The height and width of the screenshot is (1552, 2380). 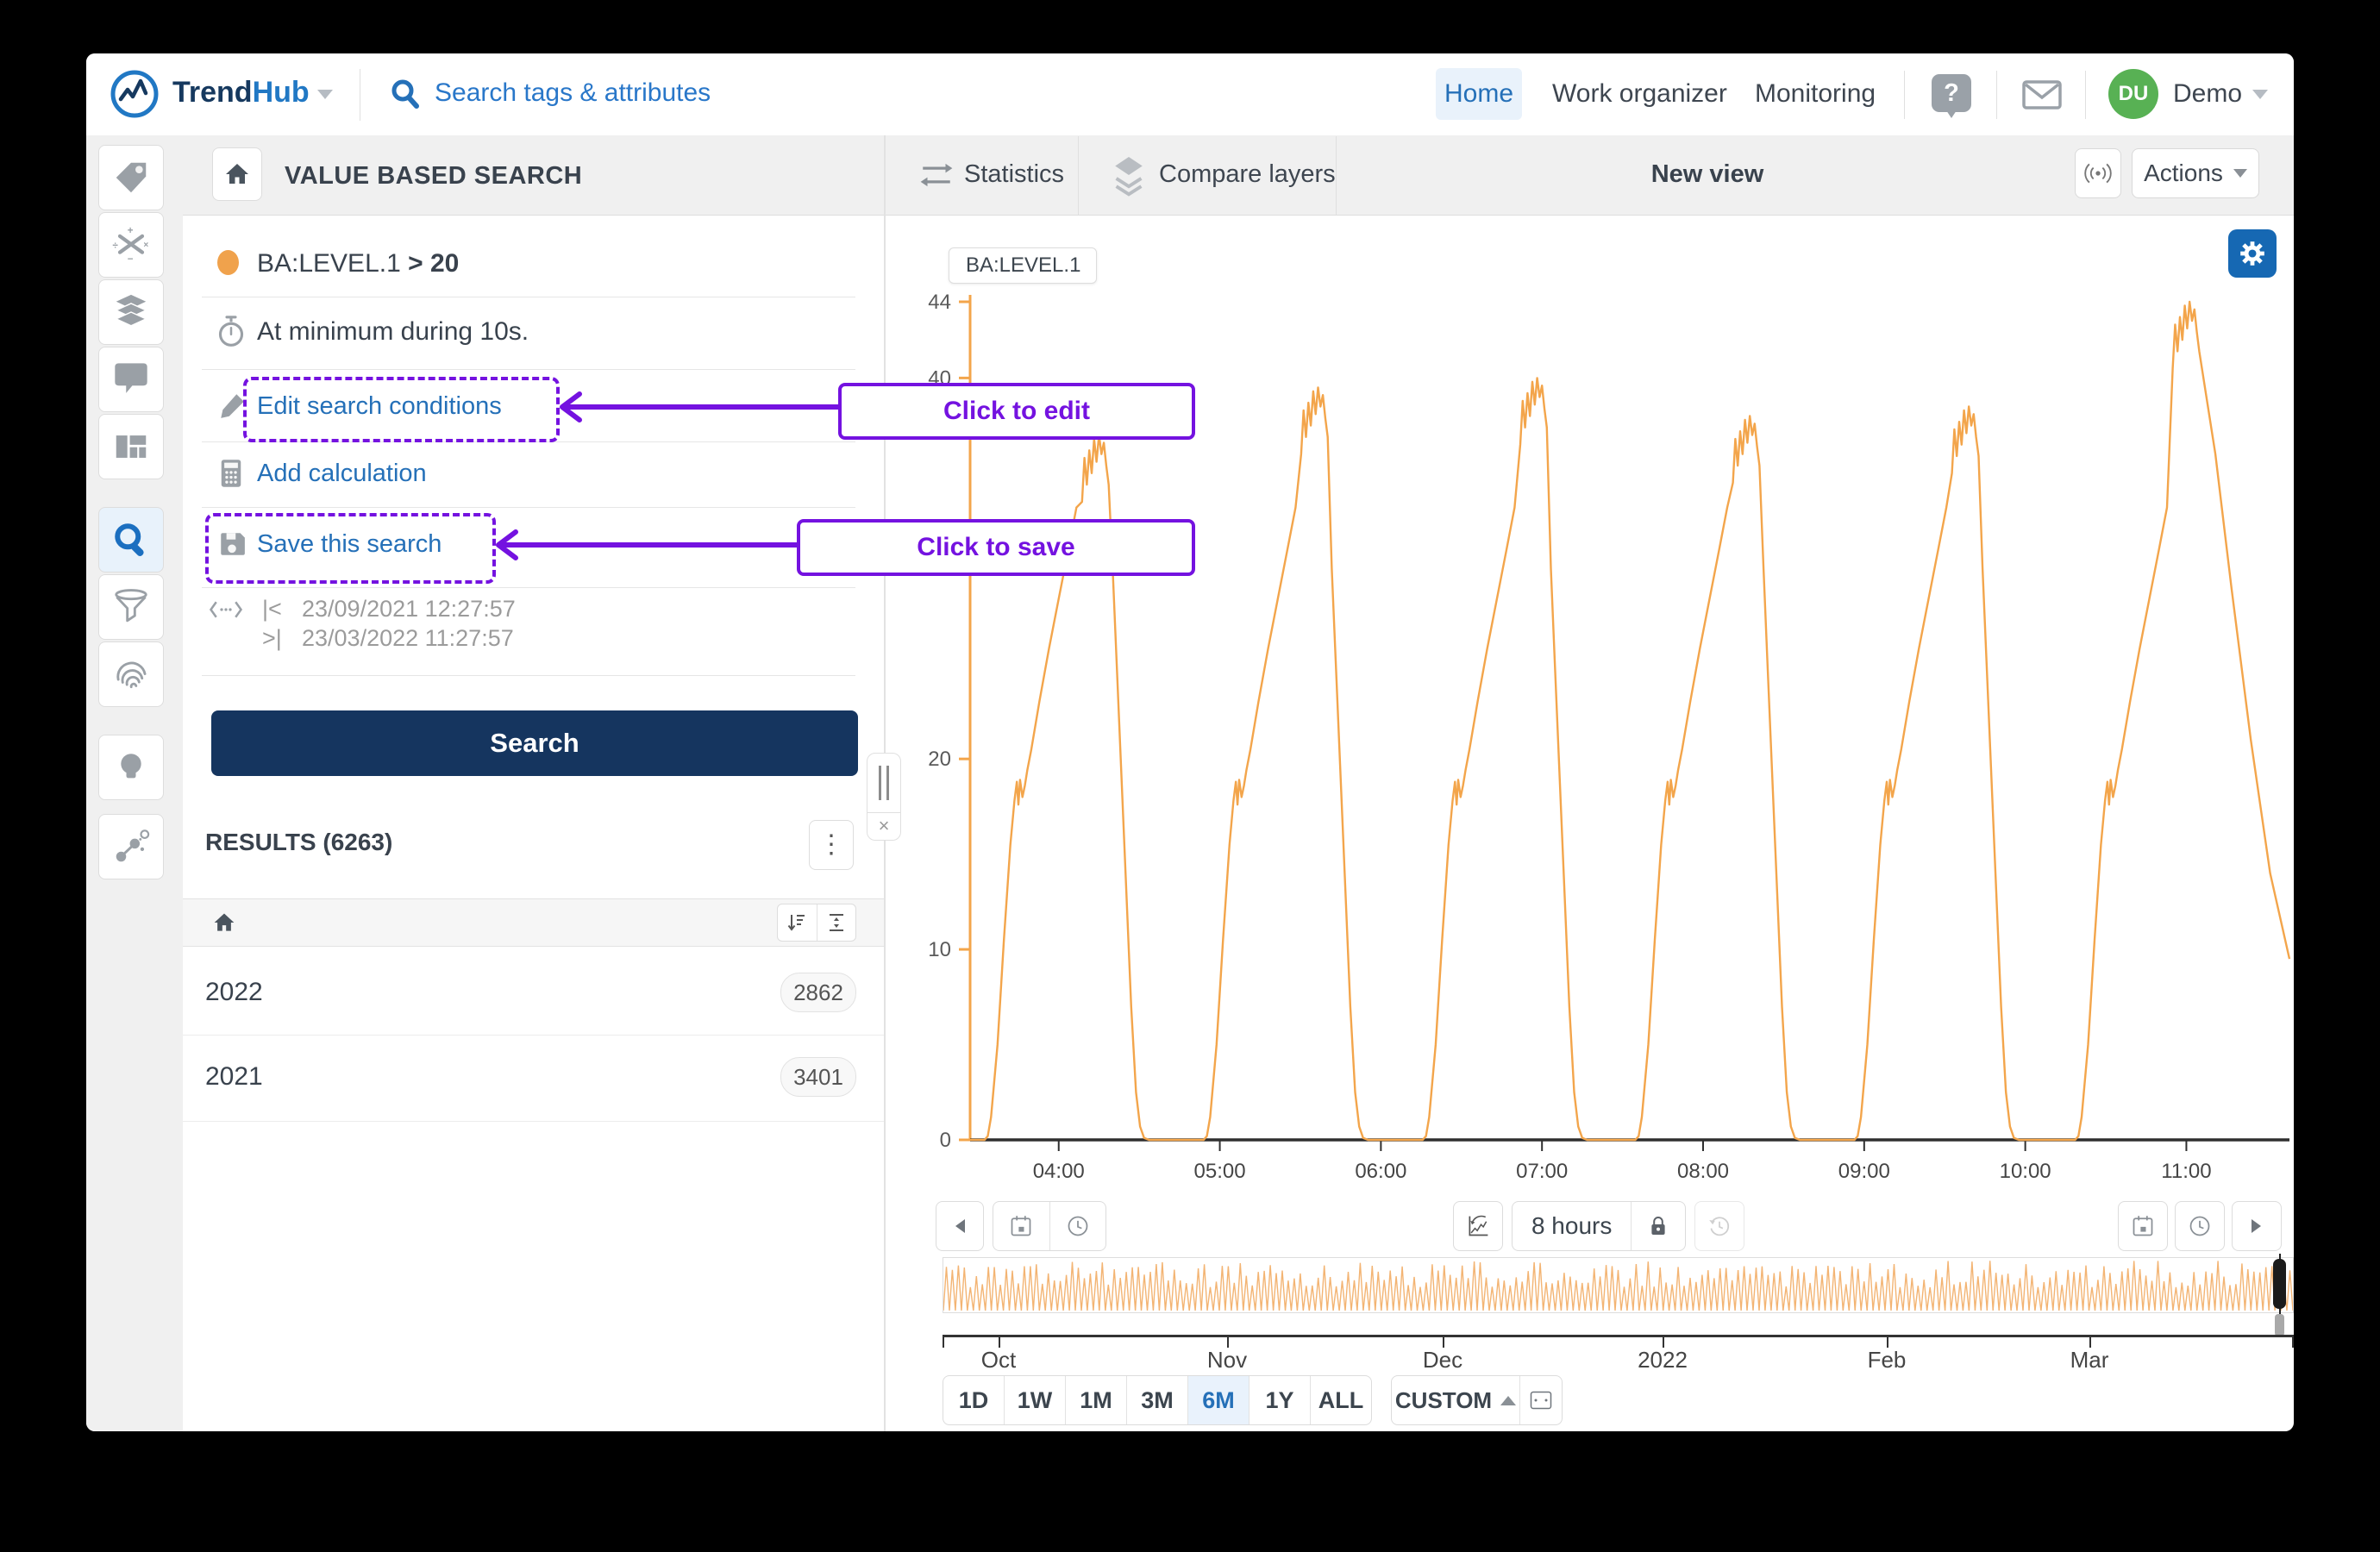 I want to click on rail-dashboards-button, so click(x=131, y=447).